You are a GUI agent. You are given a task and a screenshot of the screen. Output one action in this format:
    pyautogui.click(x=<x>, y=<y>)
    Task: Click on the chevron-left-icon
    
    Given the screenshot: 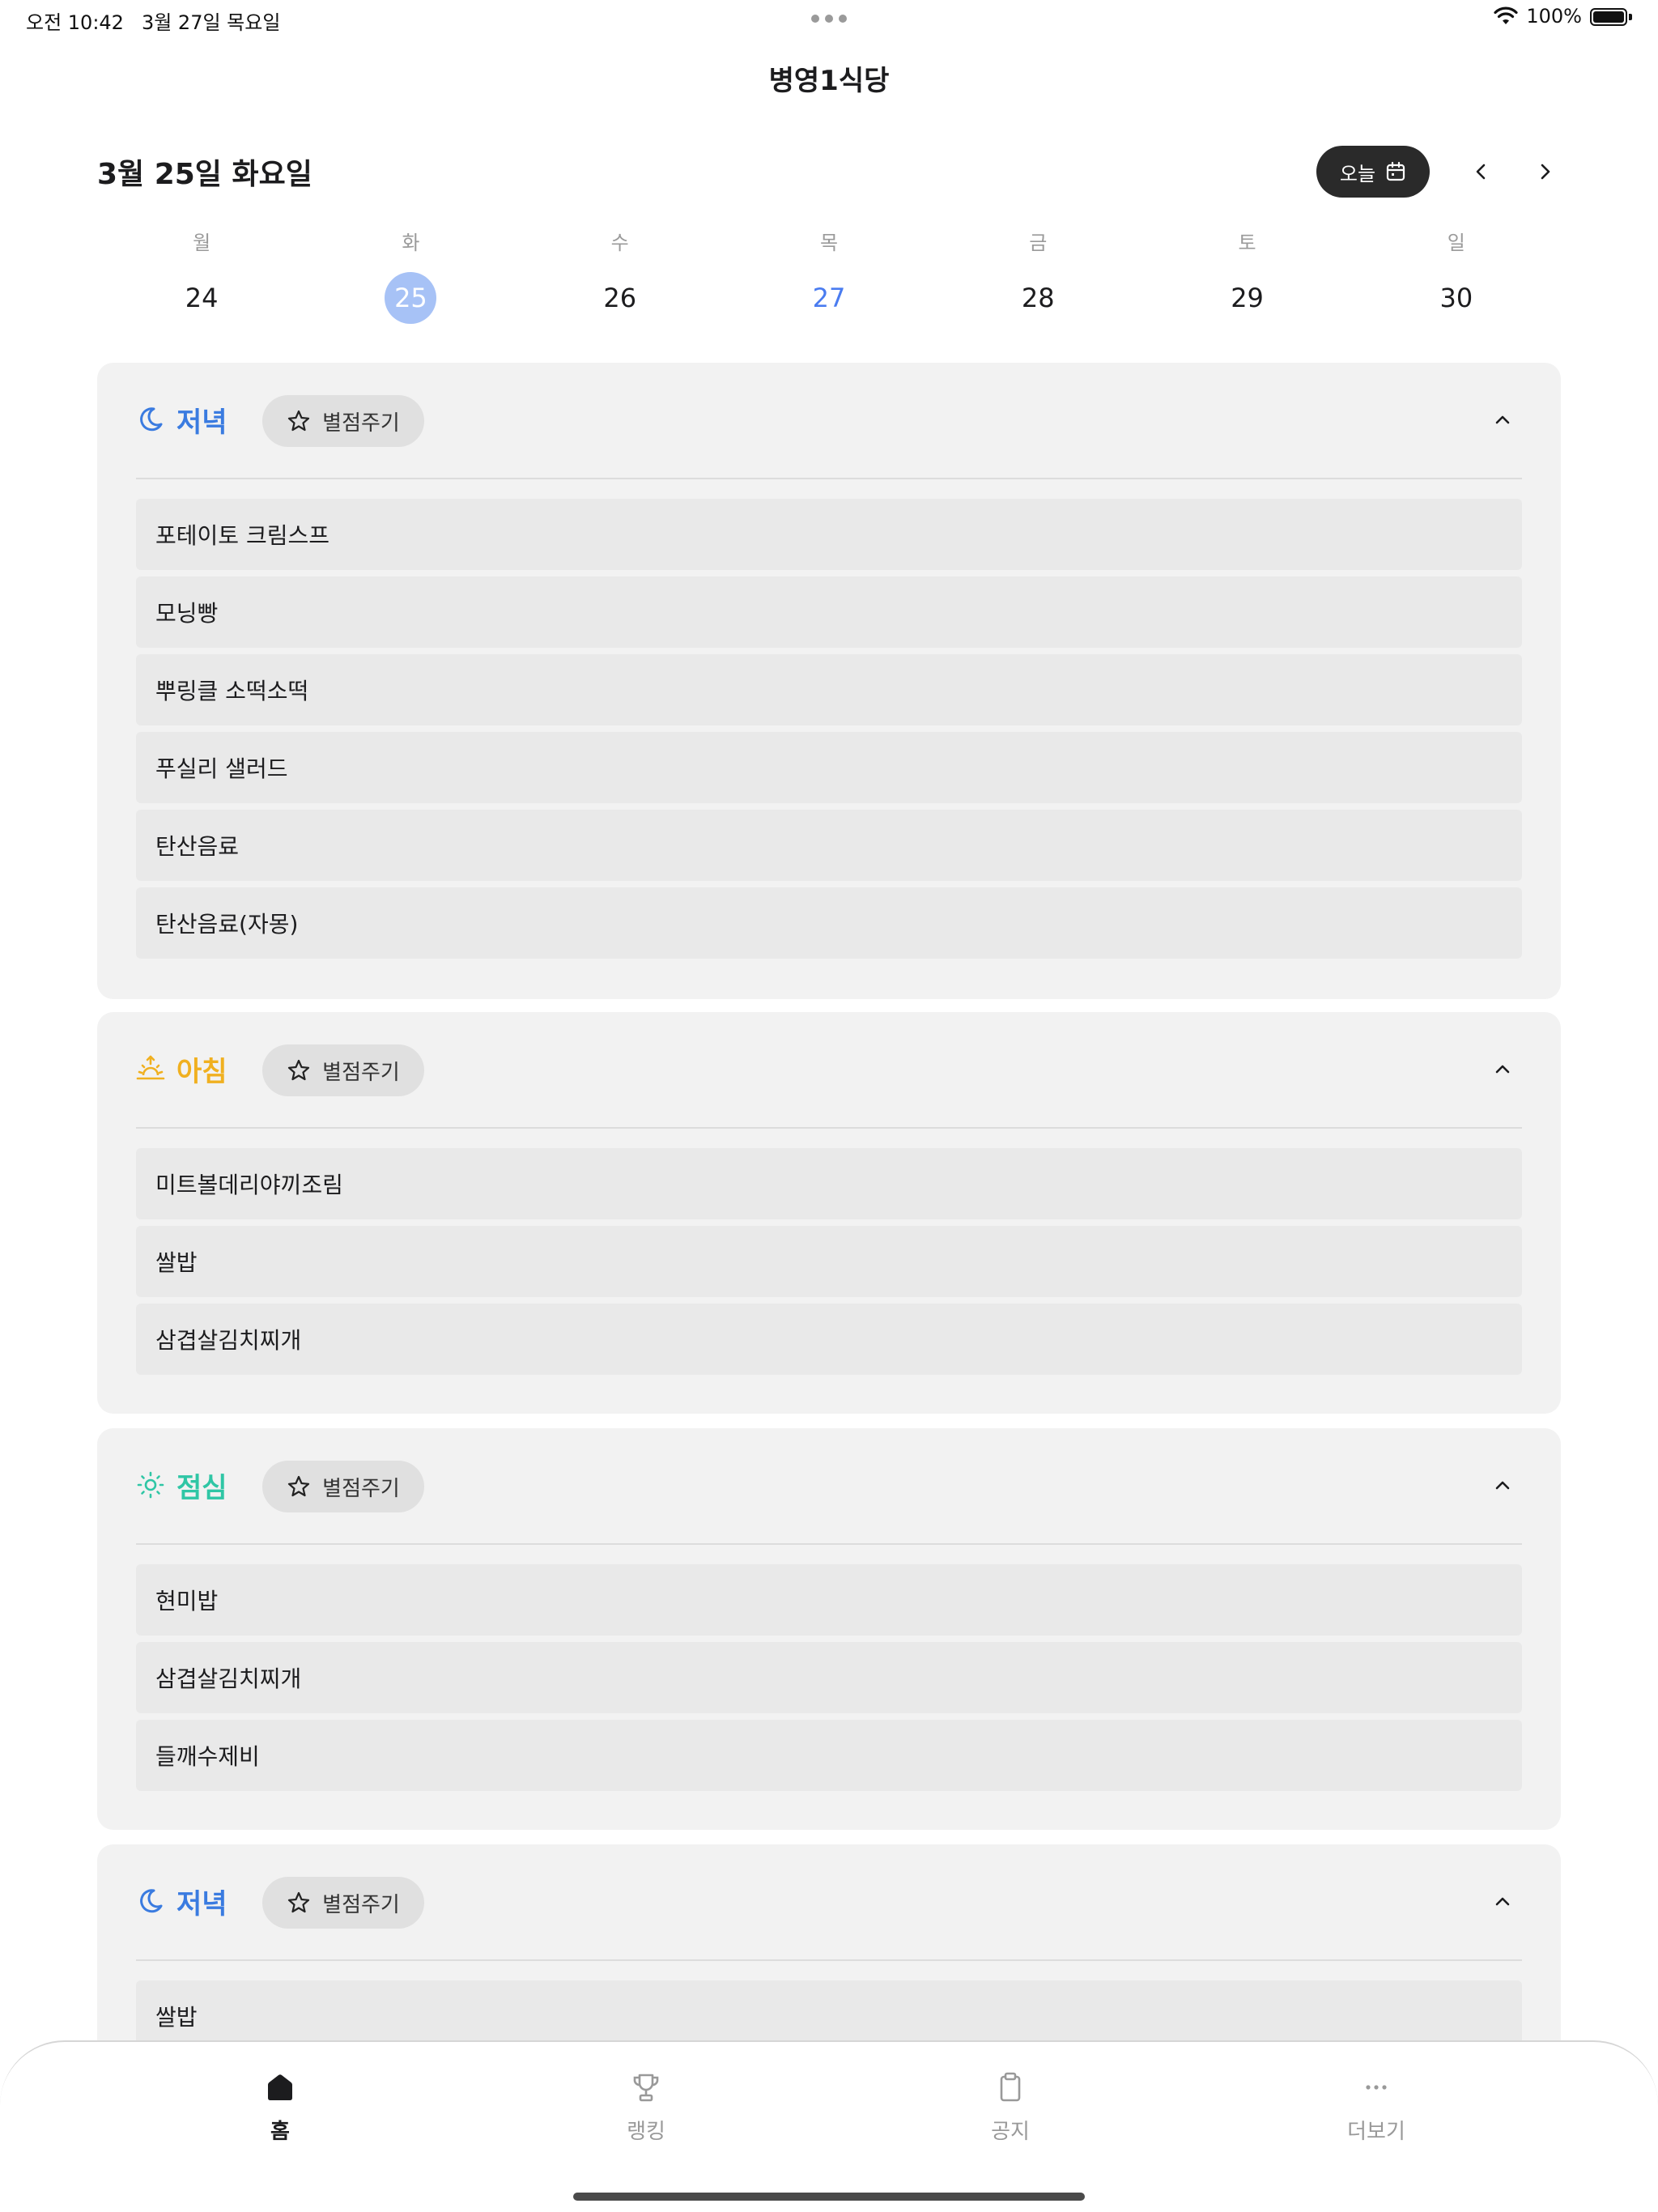 What is the action you would take?
    pyautogui.click(x=1481, y=172)
    